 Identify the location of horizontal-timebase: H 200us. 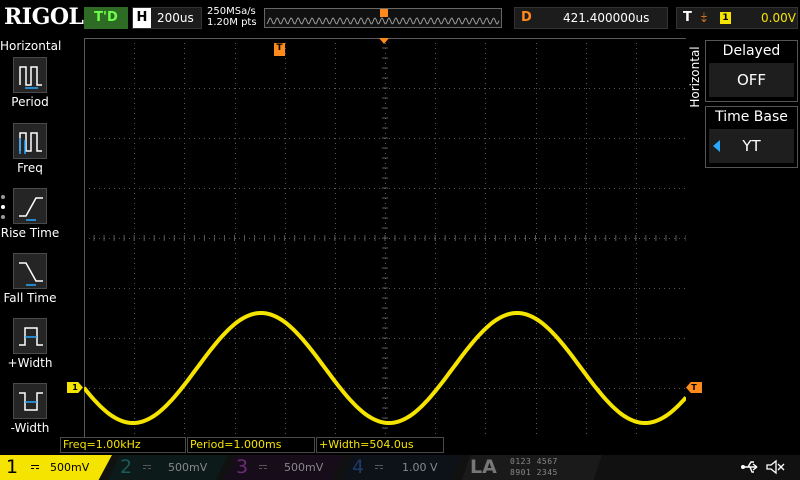
(167, 18).